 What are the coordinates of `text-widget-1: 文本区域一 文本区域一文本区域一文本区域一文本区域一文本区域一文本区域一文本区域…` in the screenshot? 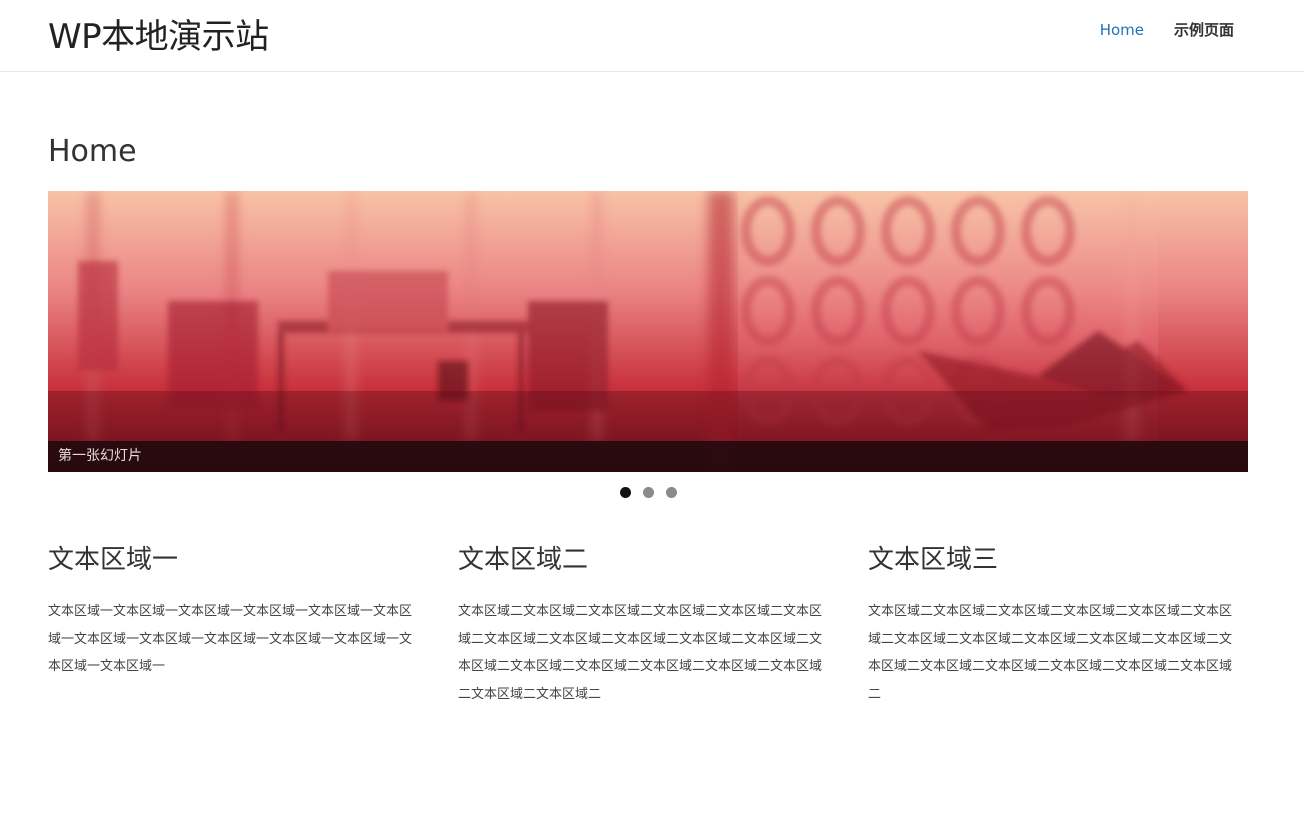 It's located at (236, 610).